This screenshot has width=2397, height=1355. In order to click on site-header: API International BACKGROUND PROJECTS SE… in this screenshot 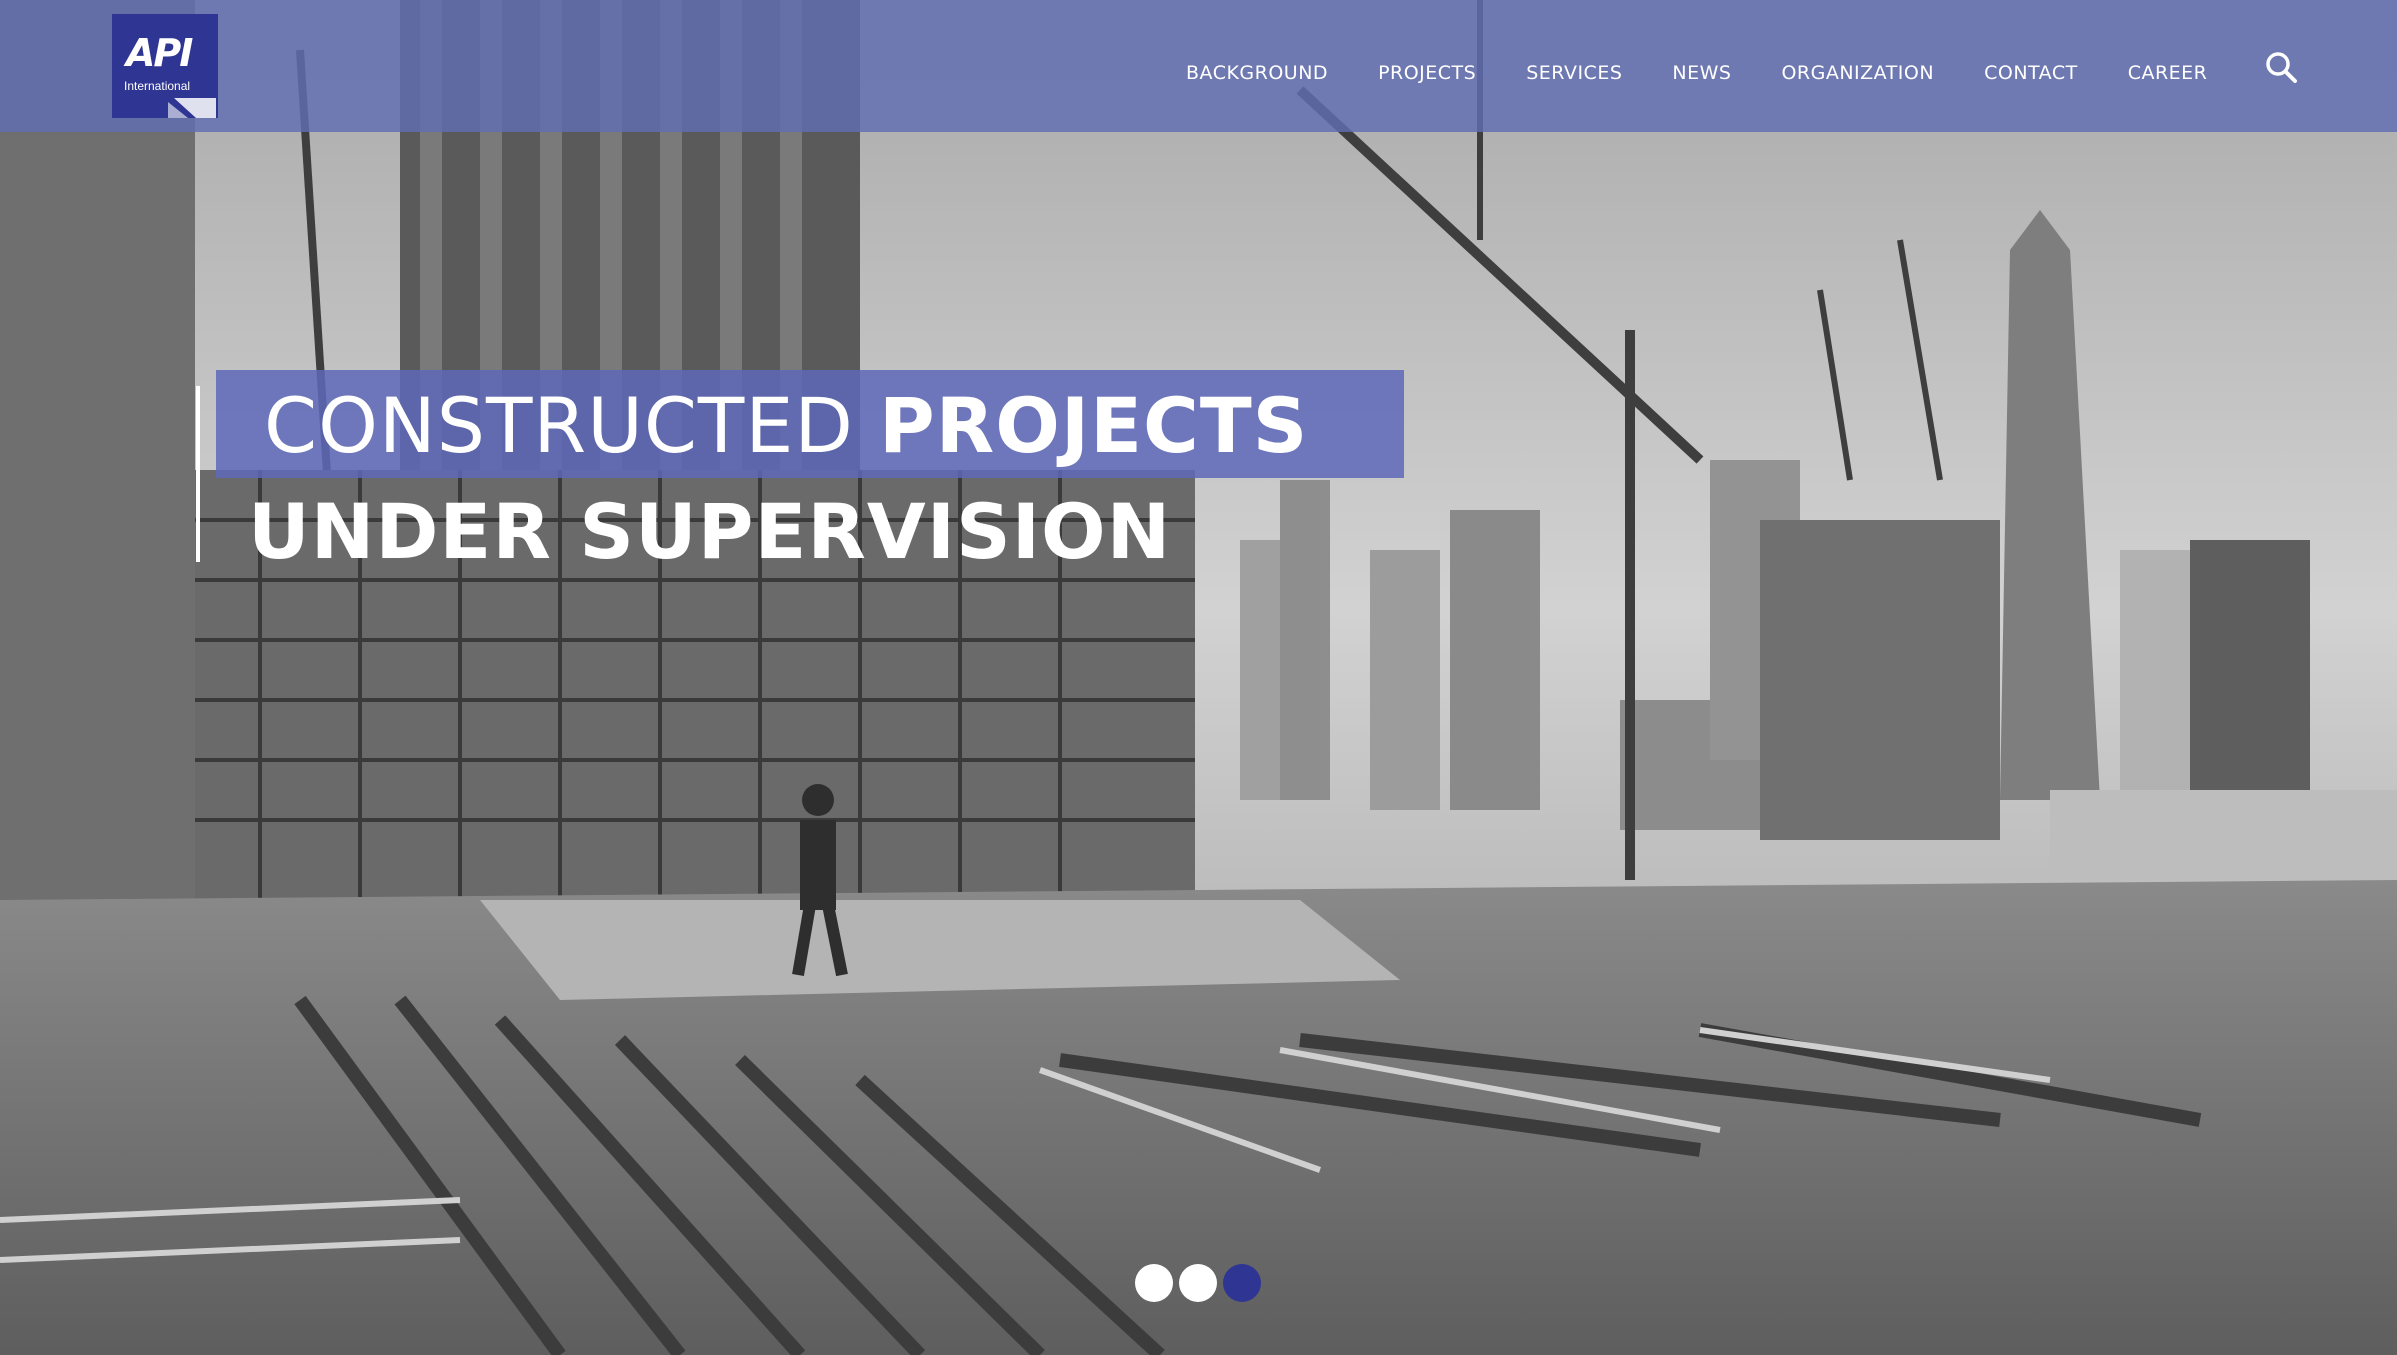, I will do `click(1198, 66)`.